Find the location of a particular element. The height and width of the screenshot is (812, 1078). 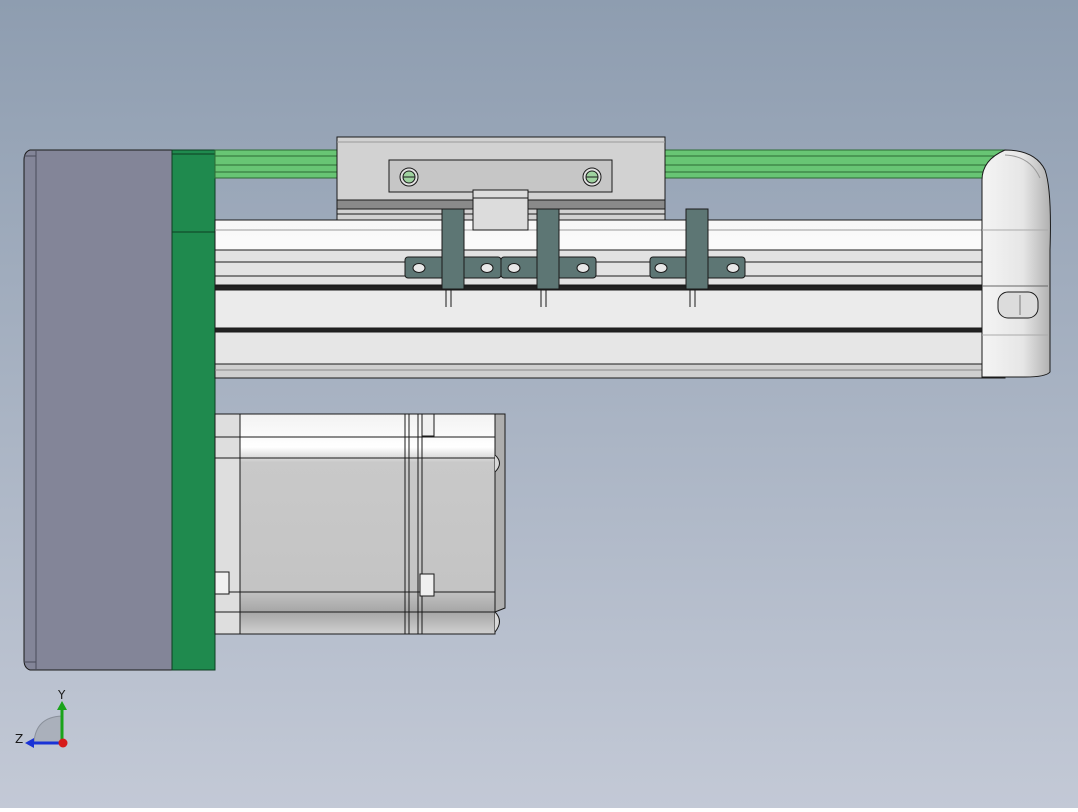

z-axis-label: Z is located at coordinates (19, 739).